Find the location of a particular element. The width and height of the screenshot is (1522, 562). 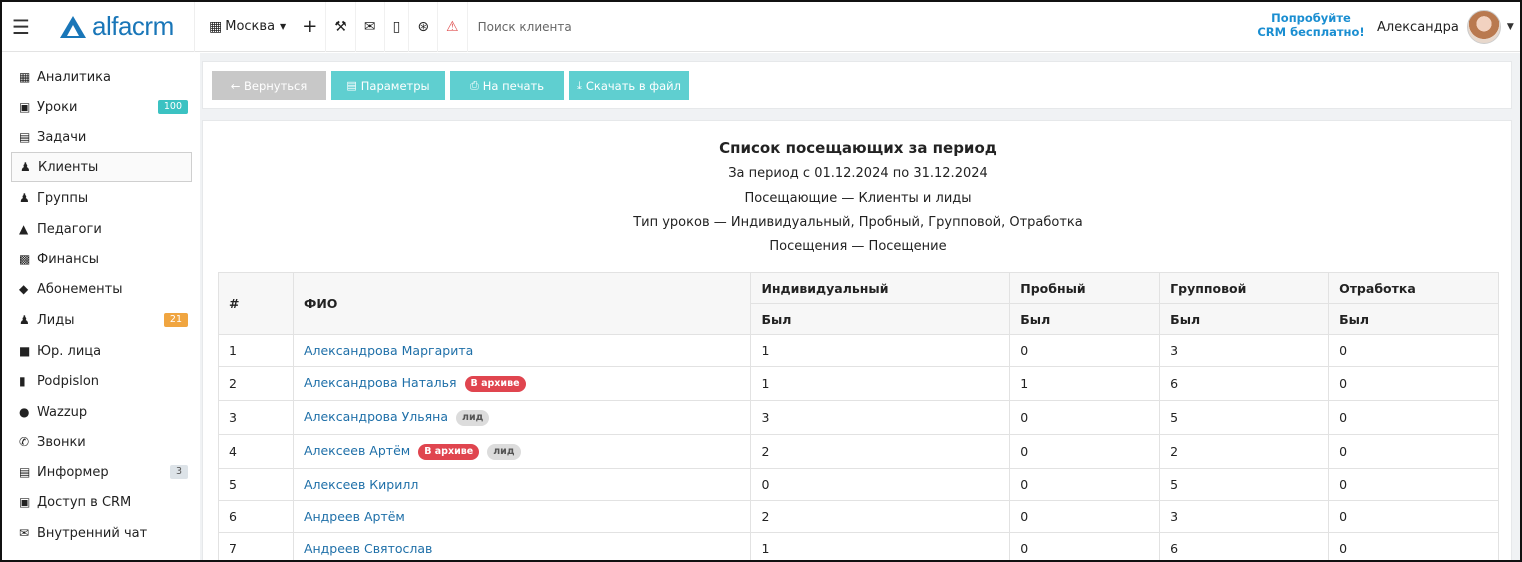

mobile-button: ▯ is located at coordinates (397, 27).